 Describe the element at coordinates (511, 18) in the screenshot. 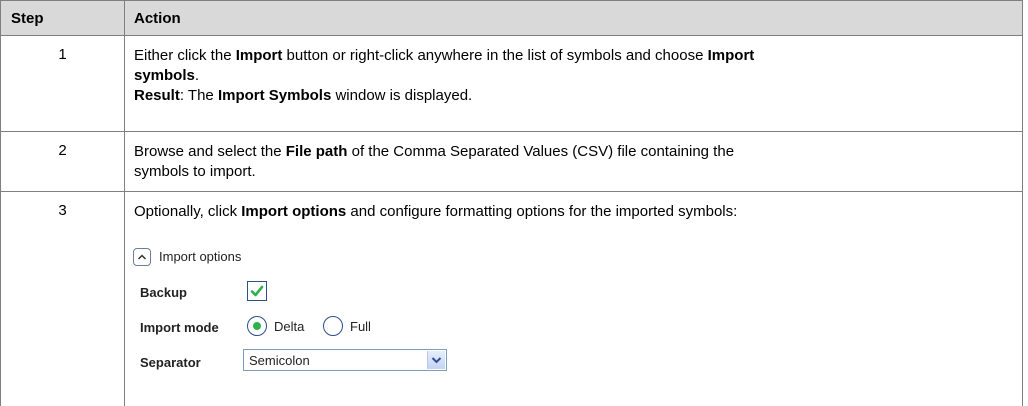

I see `table-header: Step Action` at that location.